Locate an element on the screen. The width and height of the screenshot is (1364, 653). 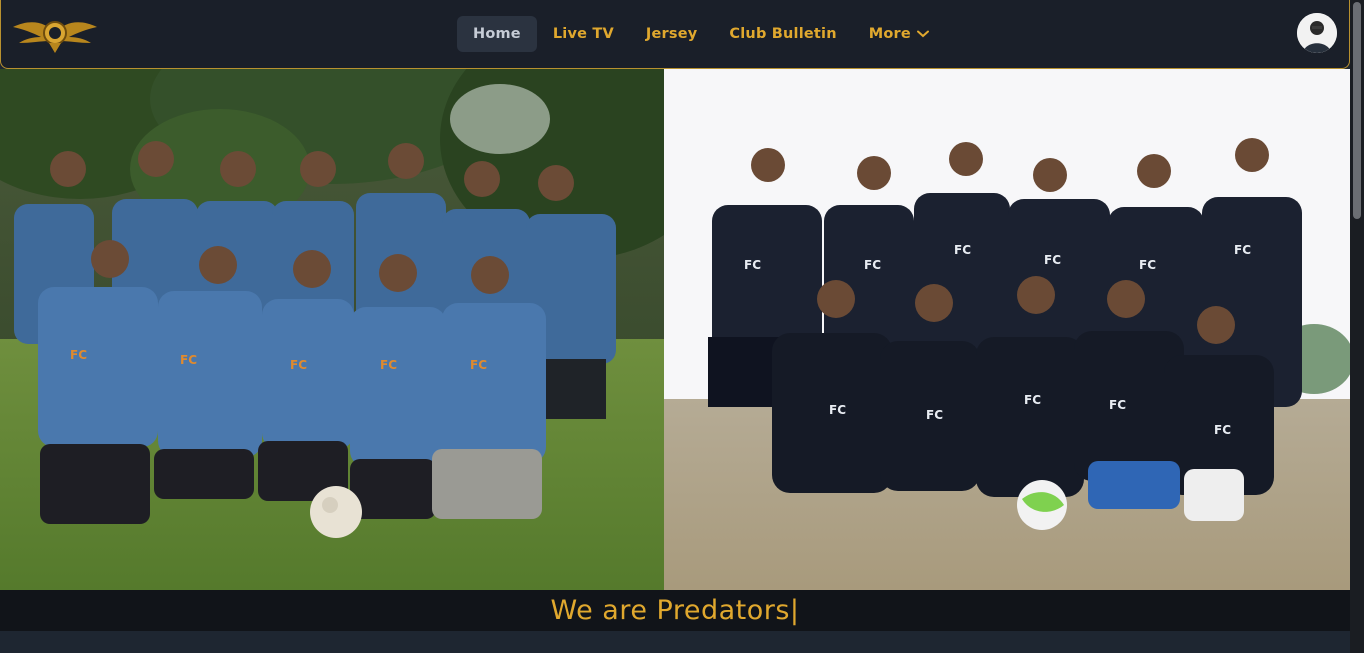
tagline-text: We are Predators| is located at coordinates (675, 610).